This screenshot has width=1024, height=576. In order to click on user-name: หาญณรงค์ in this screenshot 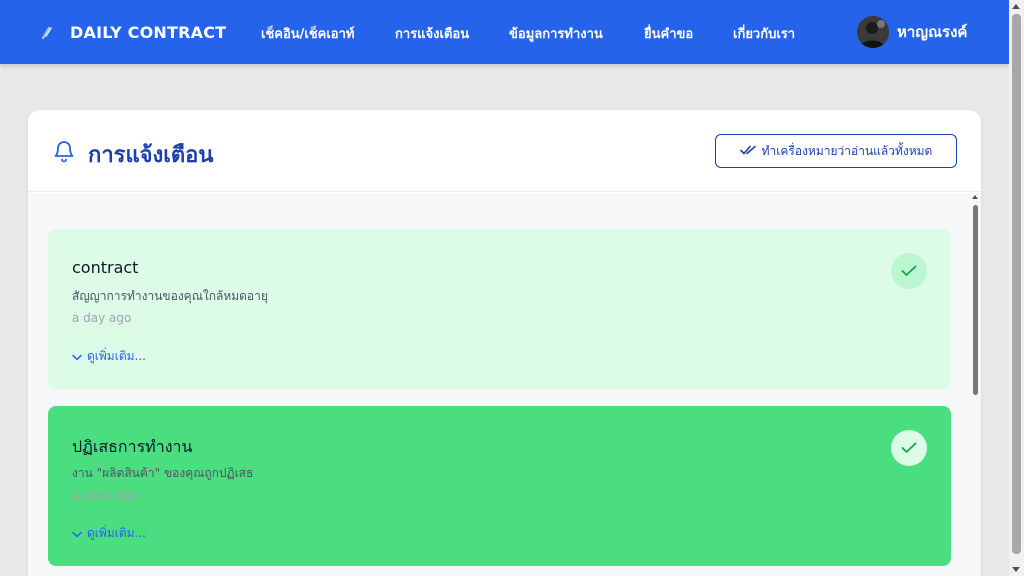, I will do `click(932, 32)`.